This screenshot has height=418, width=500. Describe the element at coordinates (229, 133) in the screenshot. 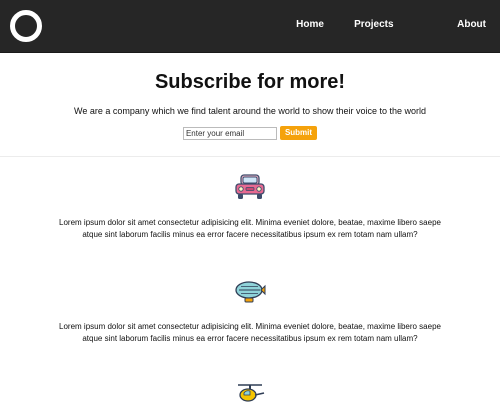

I see `email-input` at that location.